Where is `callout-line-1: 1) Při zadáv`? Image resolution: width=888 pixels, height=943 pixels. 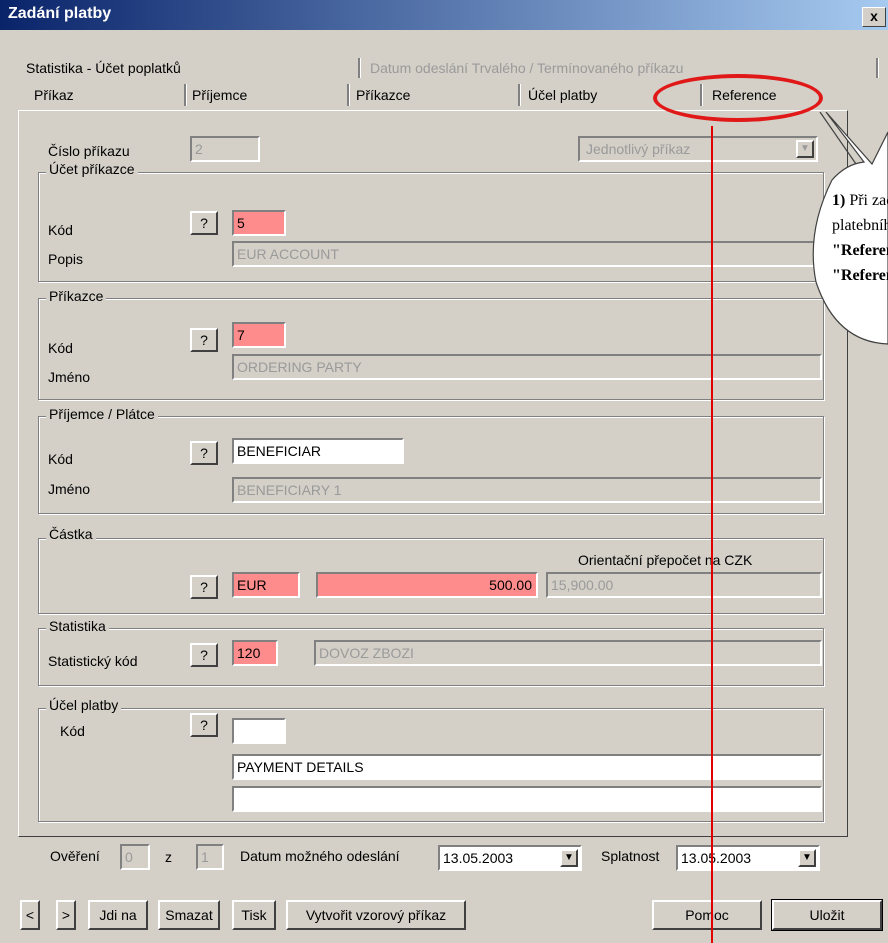
callout-line-1: 1) Při zadáv is located at coordinates (860, 200).